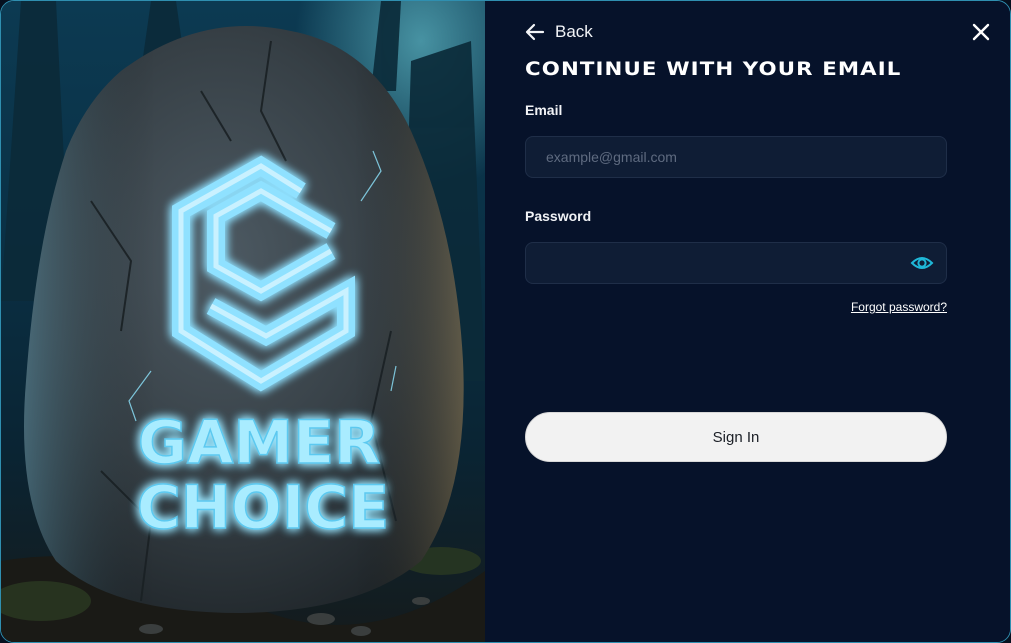 The height and width of the screenshot is (643, 1011). I want to click on eye-icon, so click(922, 263).